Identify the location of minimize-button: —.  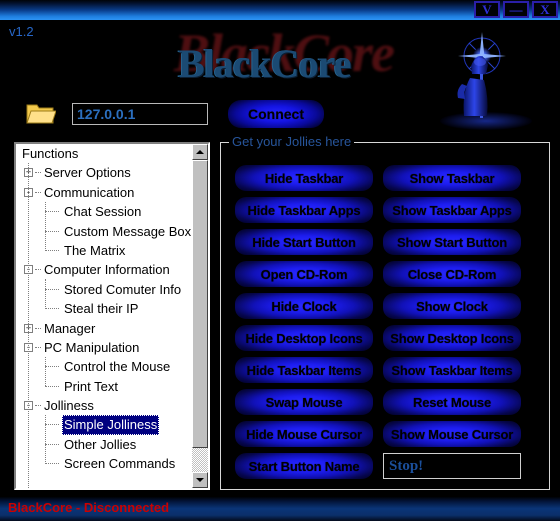
(516, 9).